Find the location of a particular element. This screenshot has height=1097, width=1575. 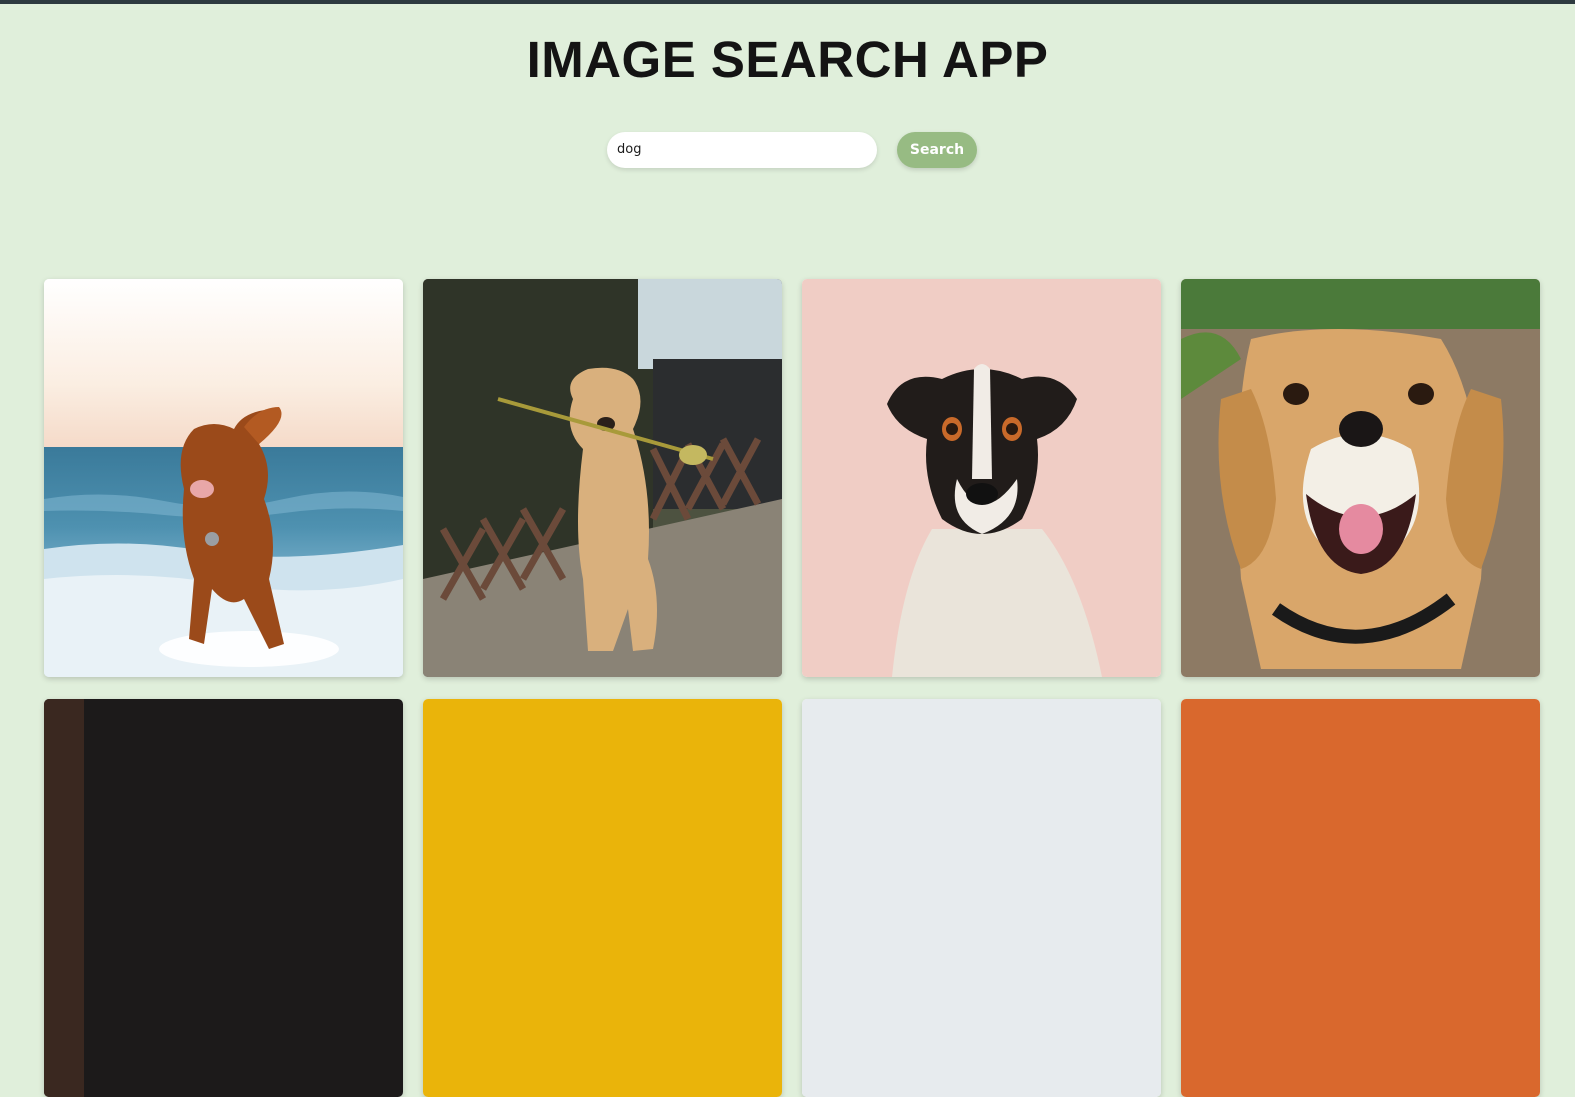

yellow-photo-image is located at coordinates (602, 898).